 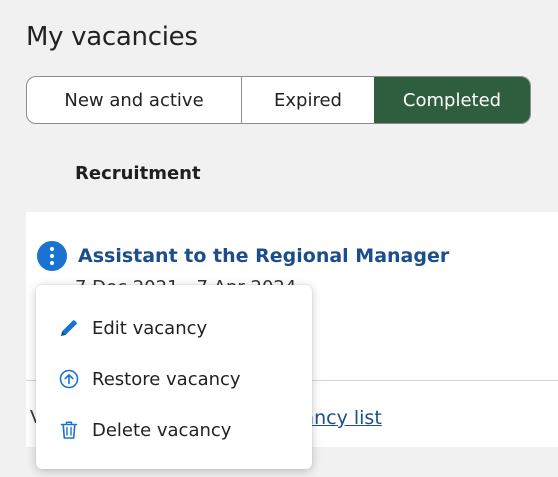 What do you see at coordinates (69, 328) in the screenshot?
I see `pencil-icon` at bounding box center [69, 328].